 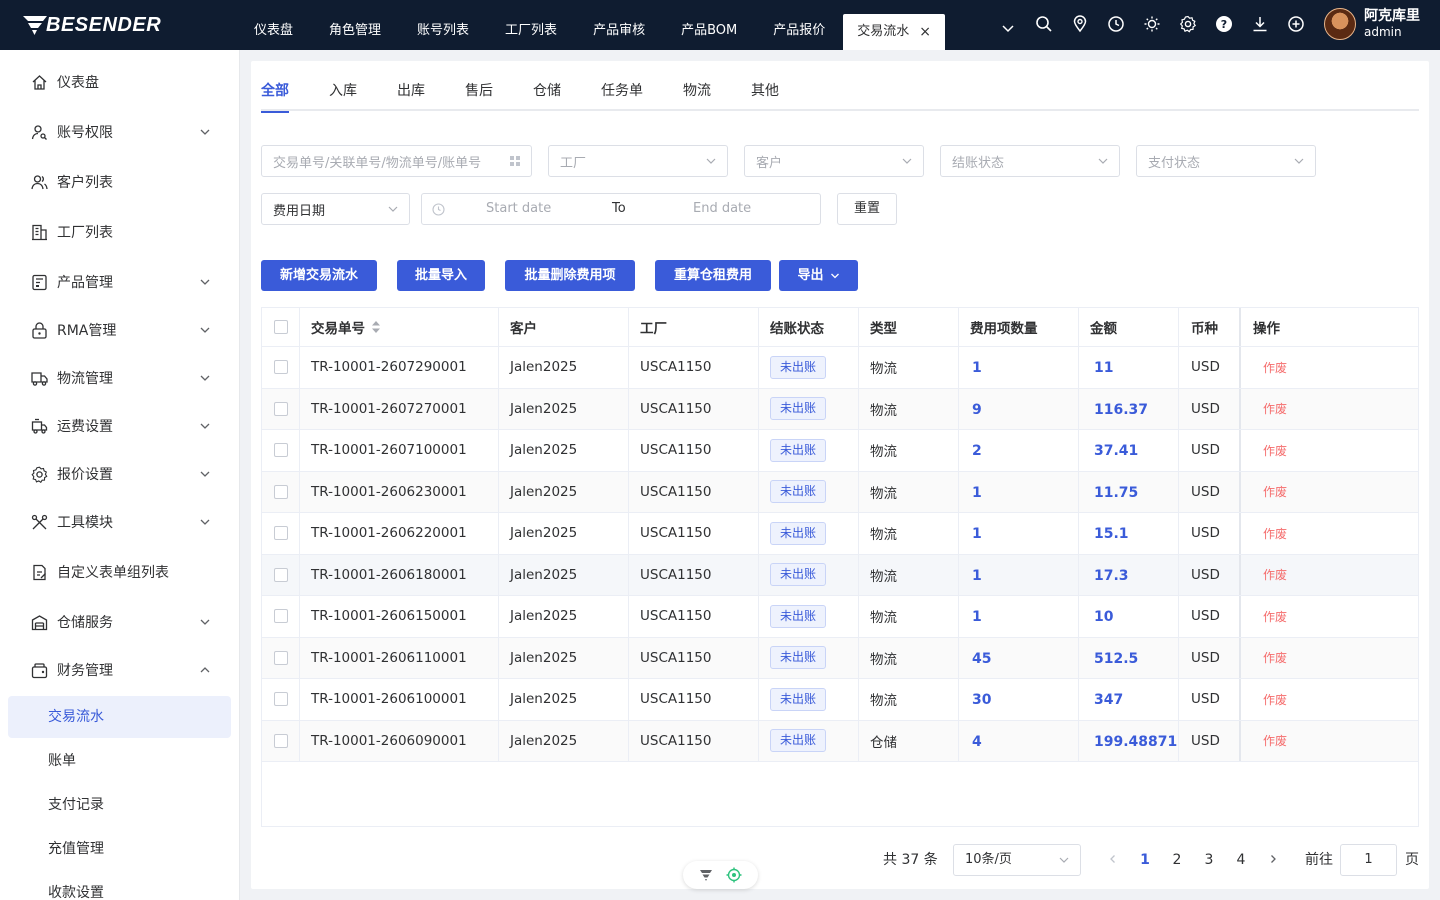 What do you see at coordinates (275, 87) in the screenshot?
I see `tab-all: 全部` at bounding box center [275, 87].